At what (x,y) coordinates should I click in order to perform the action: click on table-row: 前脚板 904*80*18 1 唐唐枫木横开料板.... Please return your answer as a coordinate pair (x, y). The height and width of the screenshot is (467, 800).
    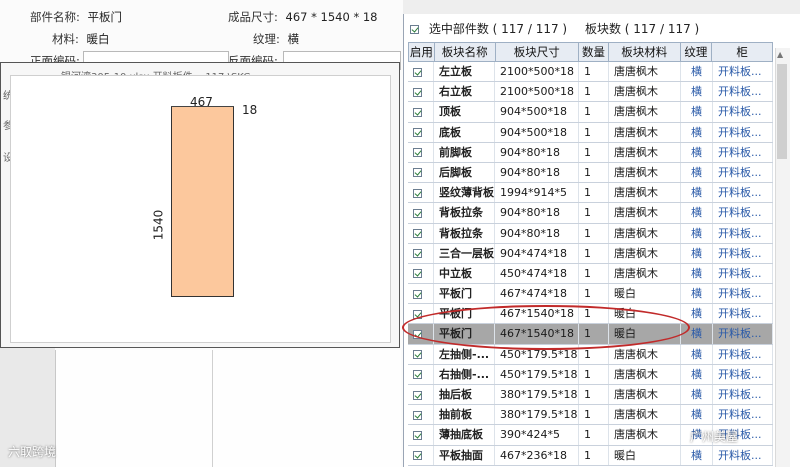
    Looking at the image, I should click on (590, 152).